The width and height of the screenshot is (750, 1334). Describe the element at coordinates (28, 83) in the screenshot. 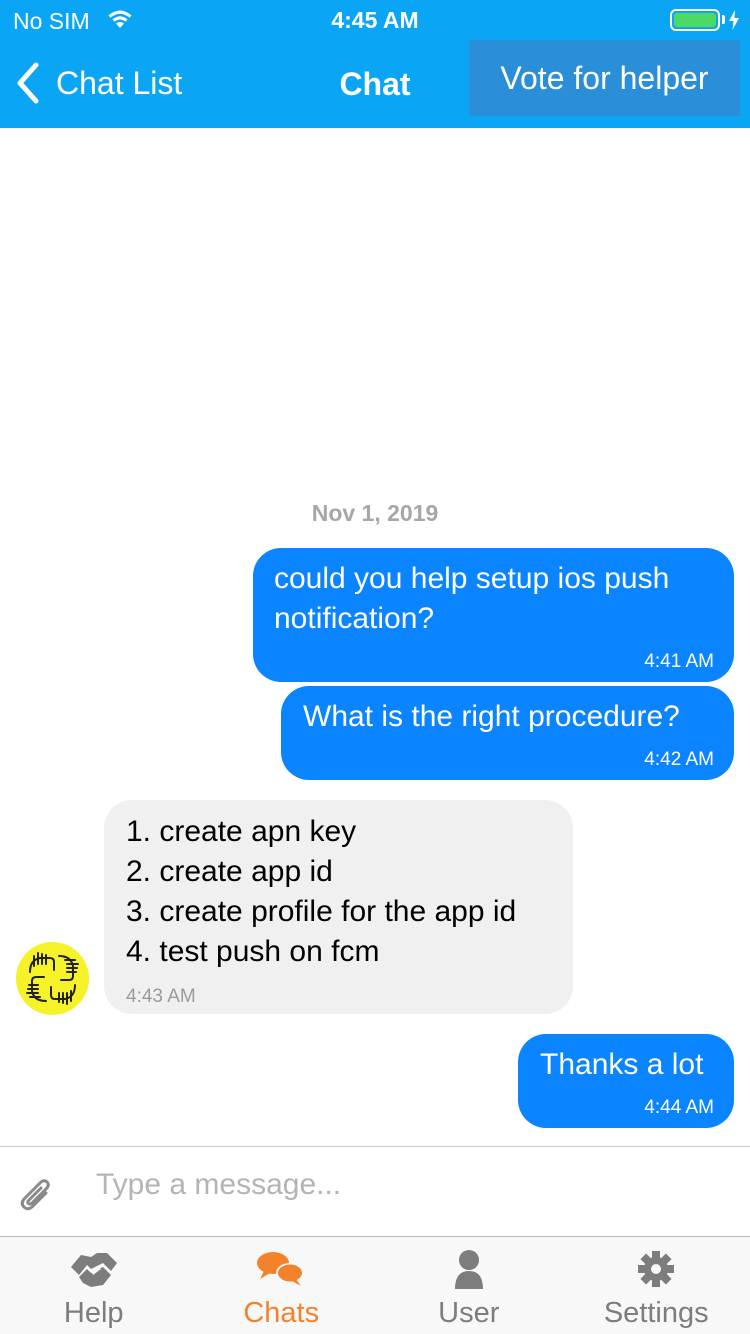

I see `chevron-left-icon` at that location.